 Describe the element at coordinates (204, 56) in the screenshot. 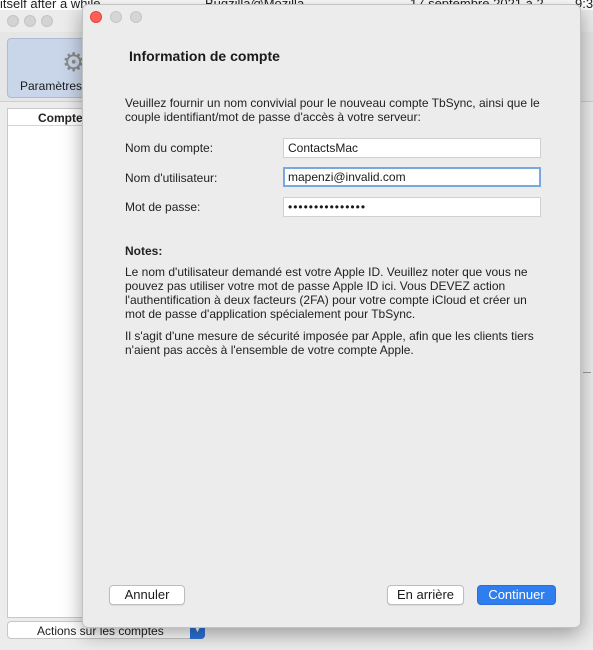

I see `dialog-title: Information de compte` at that location.